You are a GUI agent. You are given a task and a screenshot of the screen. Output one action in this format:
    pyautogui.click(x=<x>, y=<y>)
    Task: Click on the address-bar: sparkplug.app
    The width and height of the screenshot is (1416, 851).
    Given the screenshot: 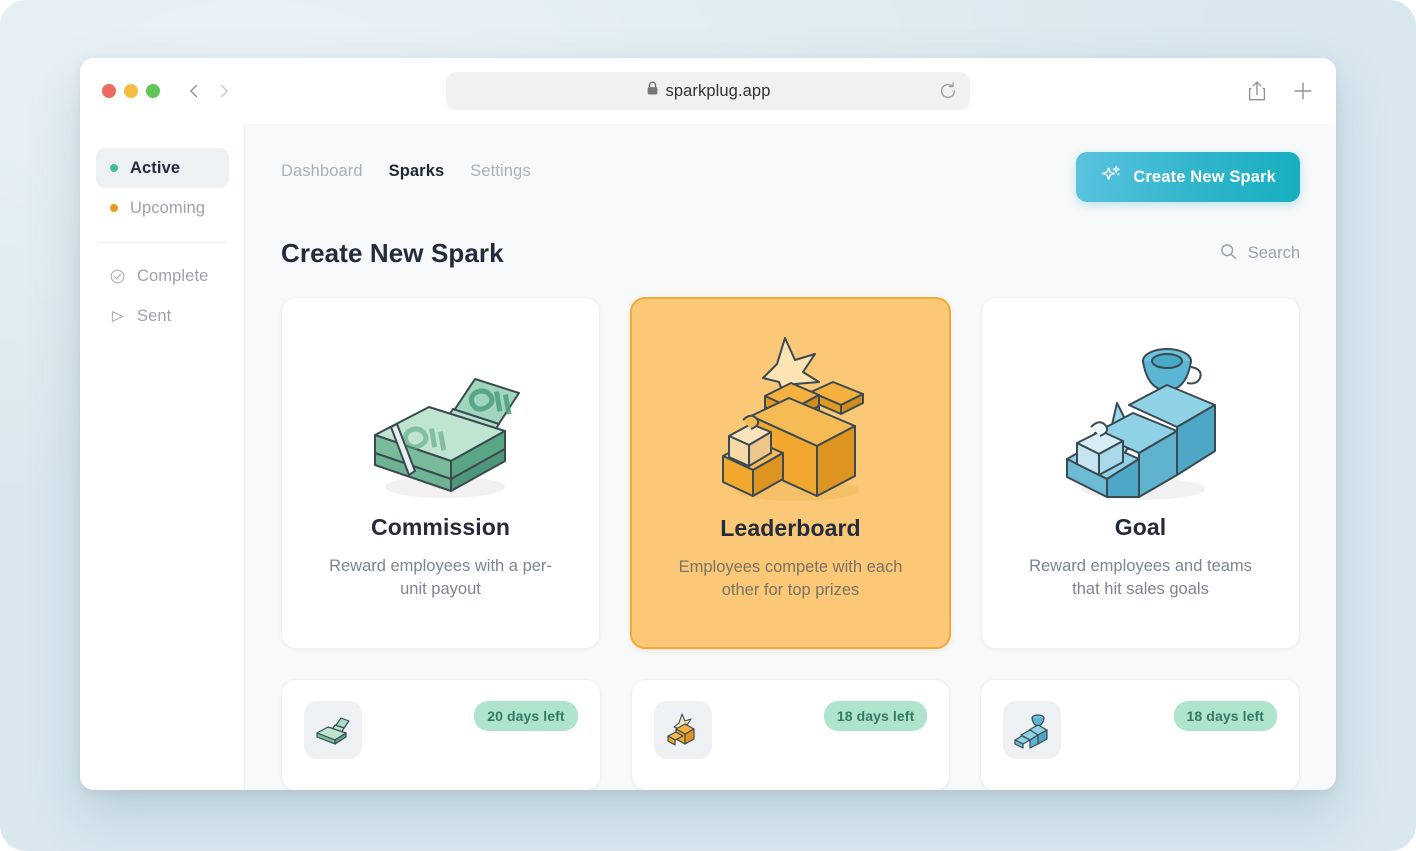 What is the action you would take?
    pyautogui.click(x=708, y=91)
    